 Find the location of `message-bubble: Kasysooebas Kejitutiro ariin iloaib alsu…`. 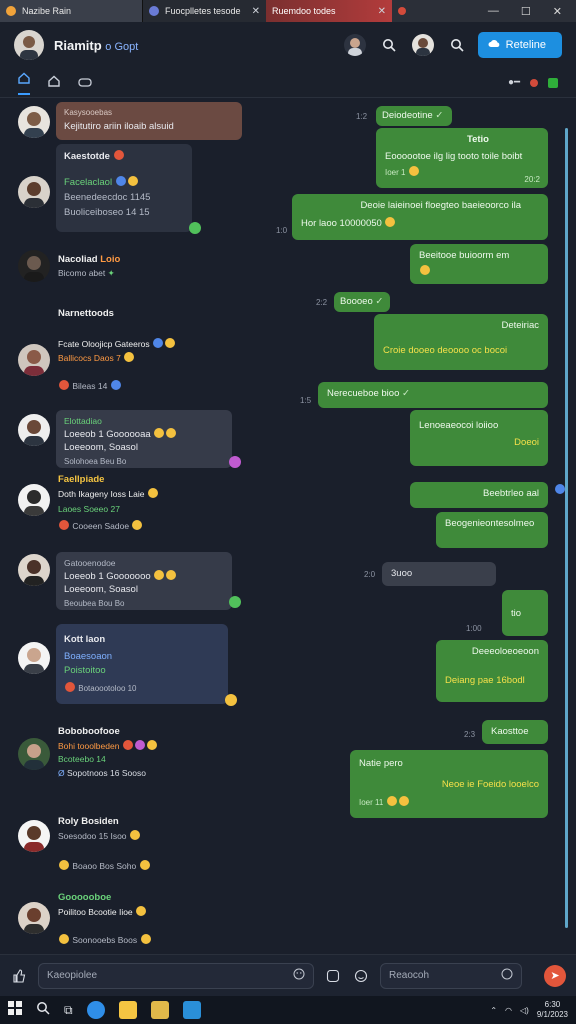

message-bubble: Kasysooebas Kejitutiro ariin iloaib alsu… is located at coordinates (149, 121).